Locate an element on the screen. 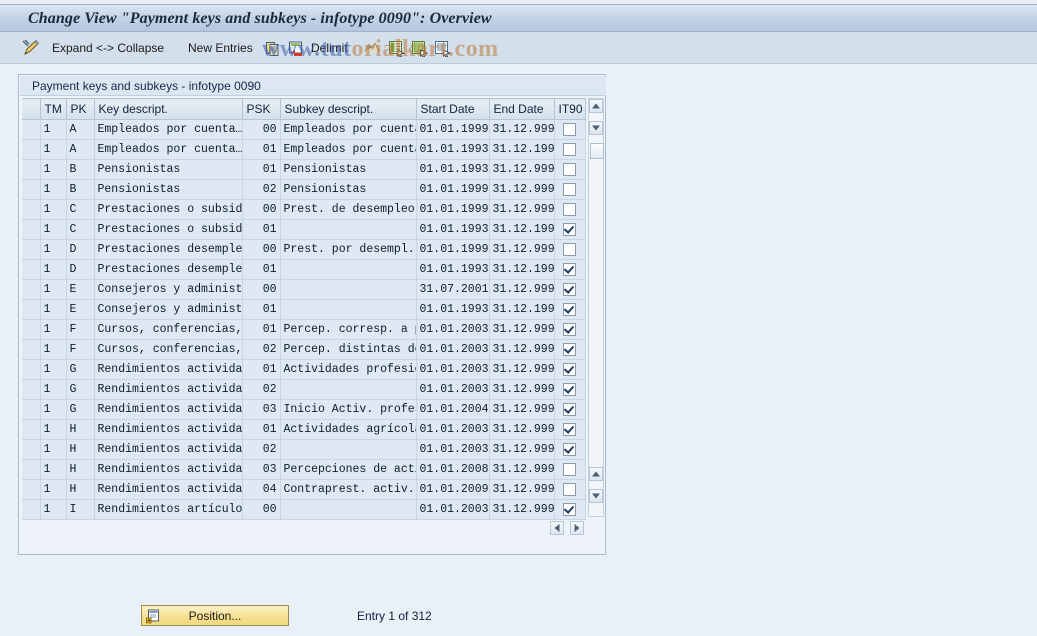 The width and height of the screenshot is (1037, 636). column-header-it90: IT90 is located at coordinates (570, 109).